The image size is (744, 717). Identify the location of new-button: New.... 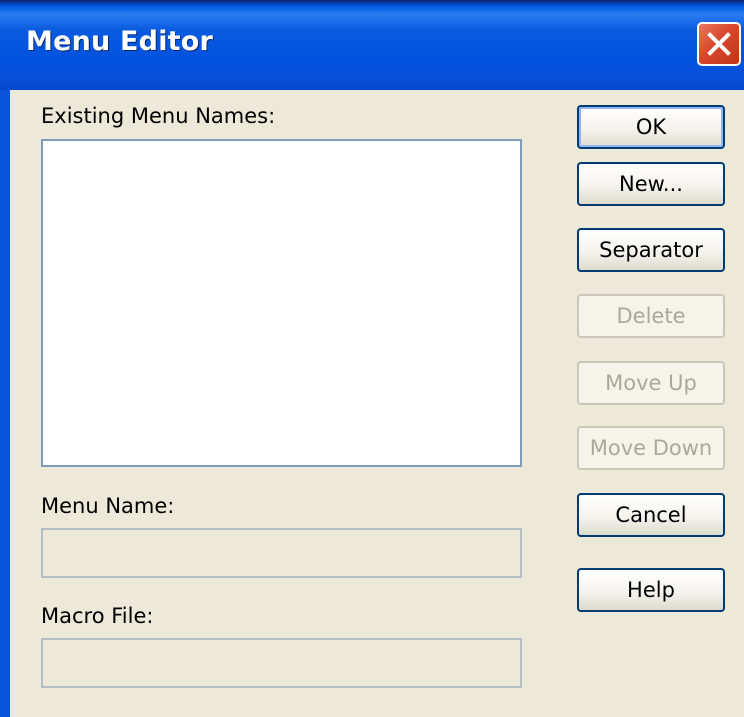
(651, 184).